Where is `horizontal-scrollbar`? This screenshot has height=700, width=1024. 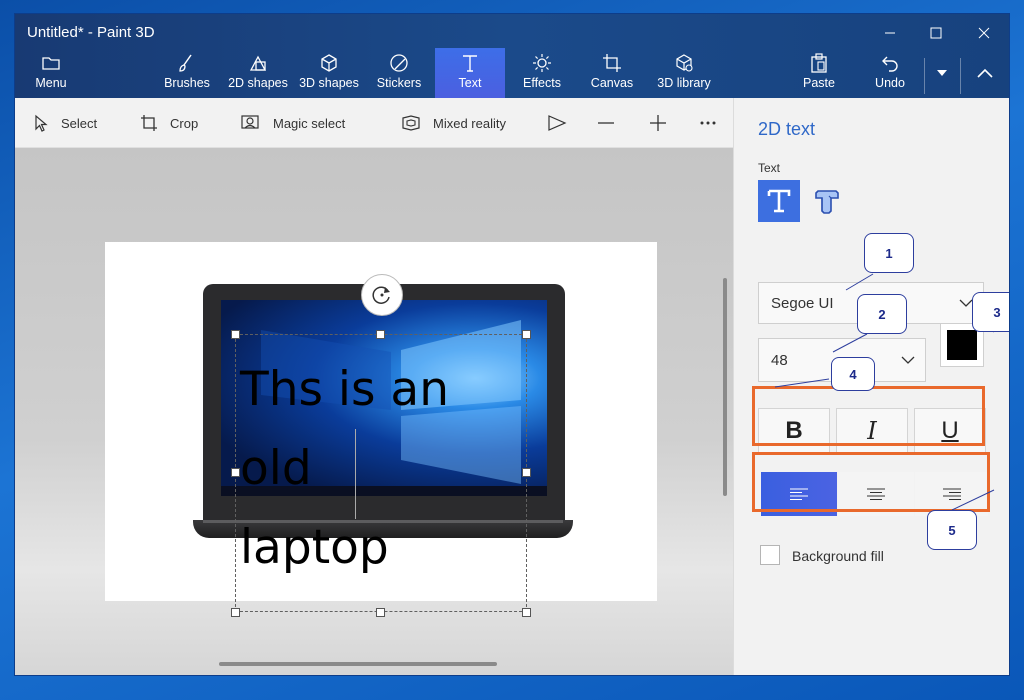 horizontal-scrollbar is located at coordinates (358, 664).